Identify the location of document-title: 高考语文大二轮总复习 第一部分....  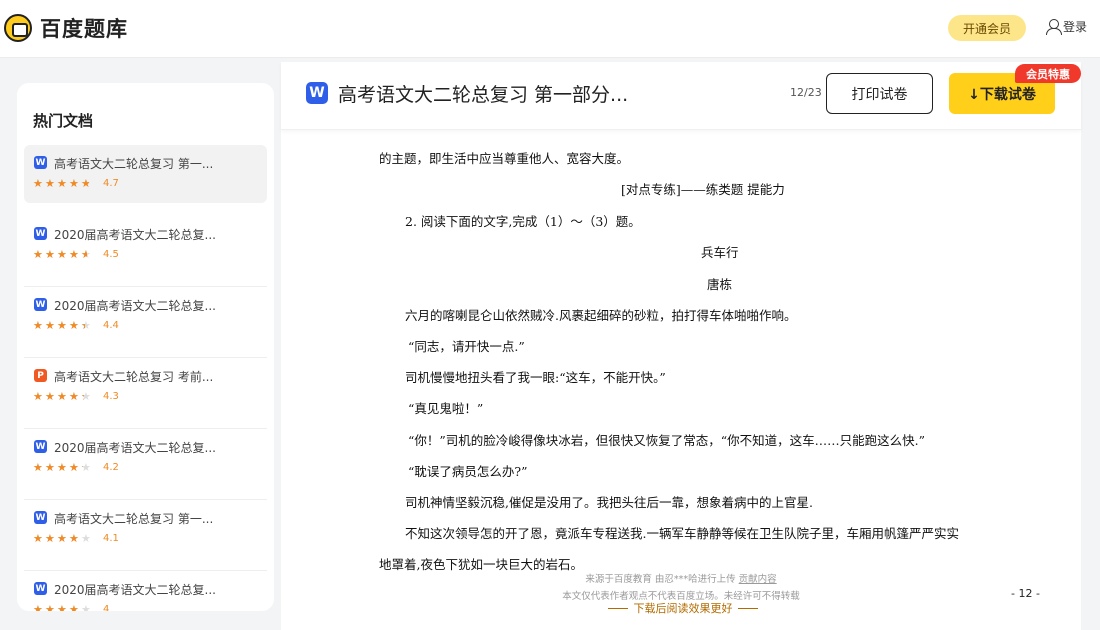
(483, 95).